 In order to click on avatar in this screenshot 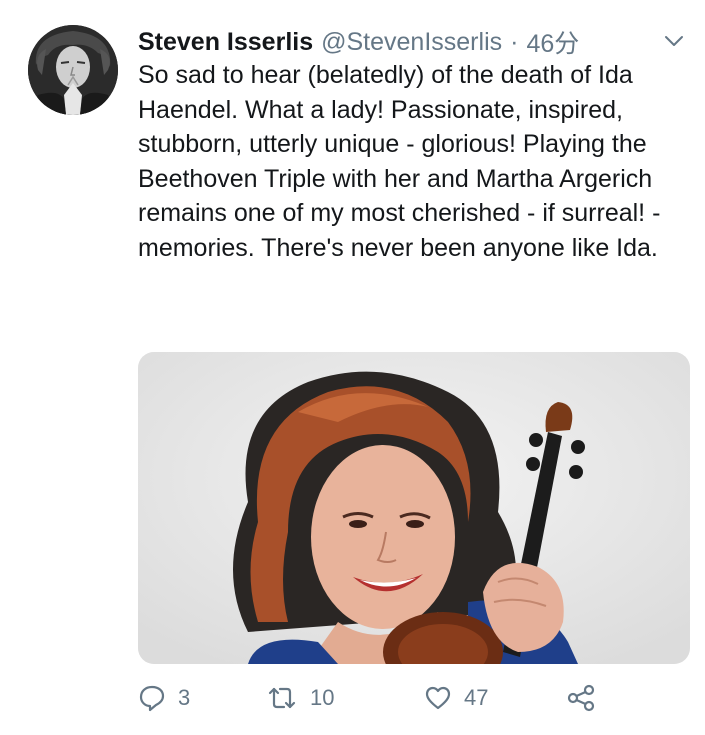, I will do `click(73, 70)`.